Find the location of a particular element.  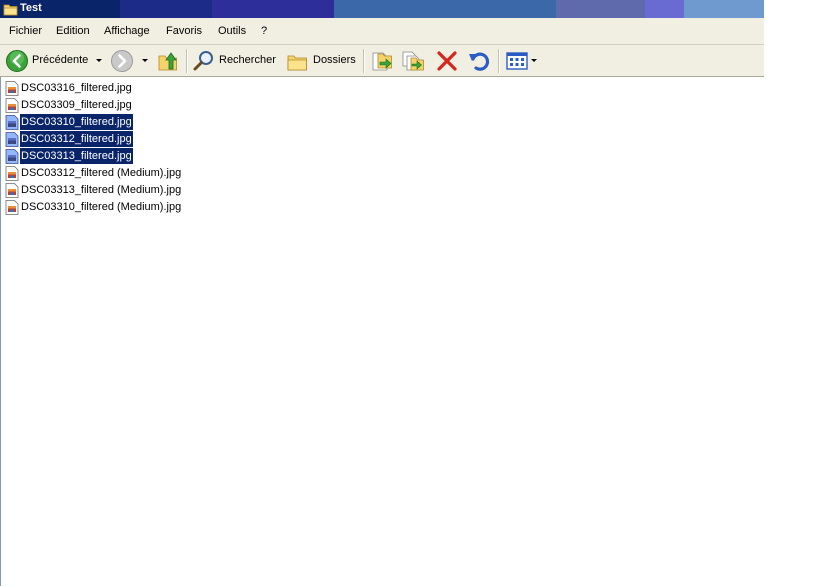

up-folder-button is located at coordinates (168, 61).